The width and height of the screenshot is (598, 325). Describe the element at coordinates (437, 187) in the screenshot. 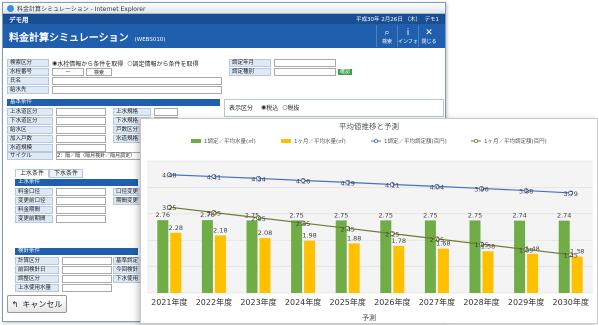

I see `data-label: 4.04` at that location.